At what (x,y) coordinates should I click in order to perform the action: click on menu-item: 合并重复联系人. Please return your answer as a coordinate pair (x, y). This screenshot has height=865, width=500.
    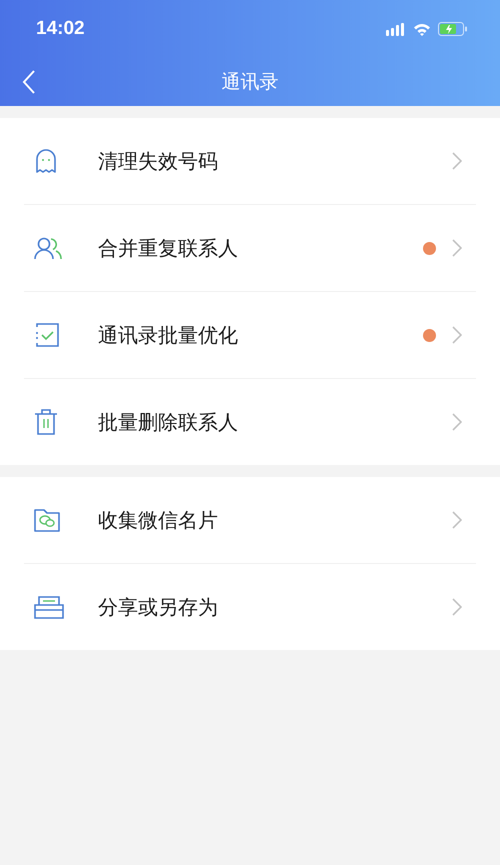
    Looking at the image, I should click on (250, 248).